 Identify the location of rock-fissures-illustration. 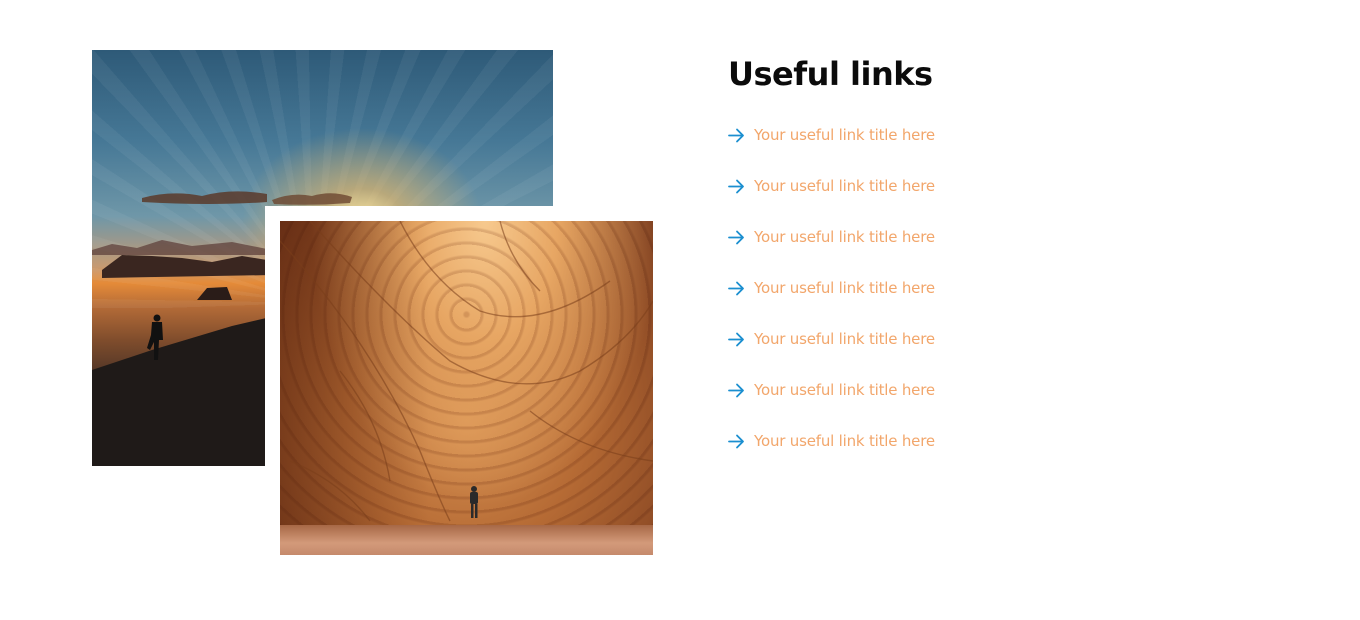
(466, 371).